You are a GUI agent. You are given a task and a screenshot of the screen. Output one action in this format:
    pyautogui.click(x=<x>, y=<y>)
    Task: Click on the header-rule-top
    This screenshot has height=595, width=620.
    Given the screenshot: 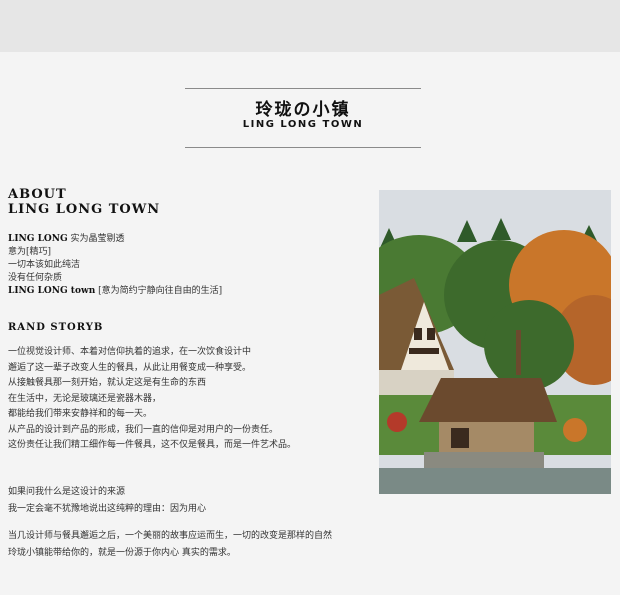 What is the action you would take?
    pyautogui.click(x=303, y=88)
    